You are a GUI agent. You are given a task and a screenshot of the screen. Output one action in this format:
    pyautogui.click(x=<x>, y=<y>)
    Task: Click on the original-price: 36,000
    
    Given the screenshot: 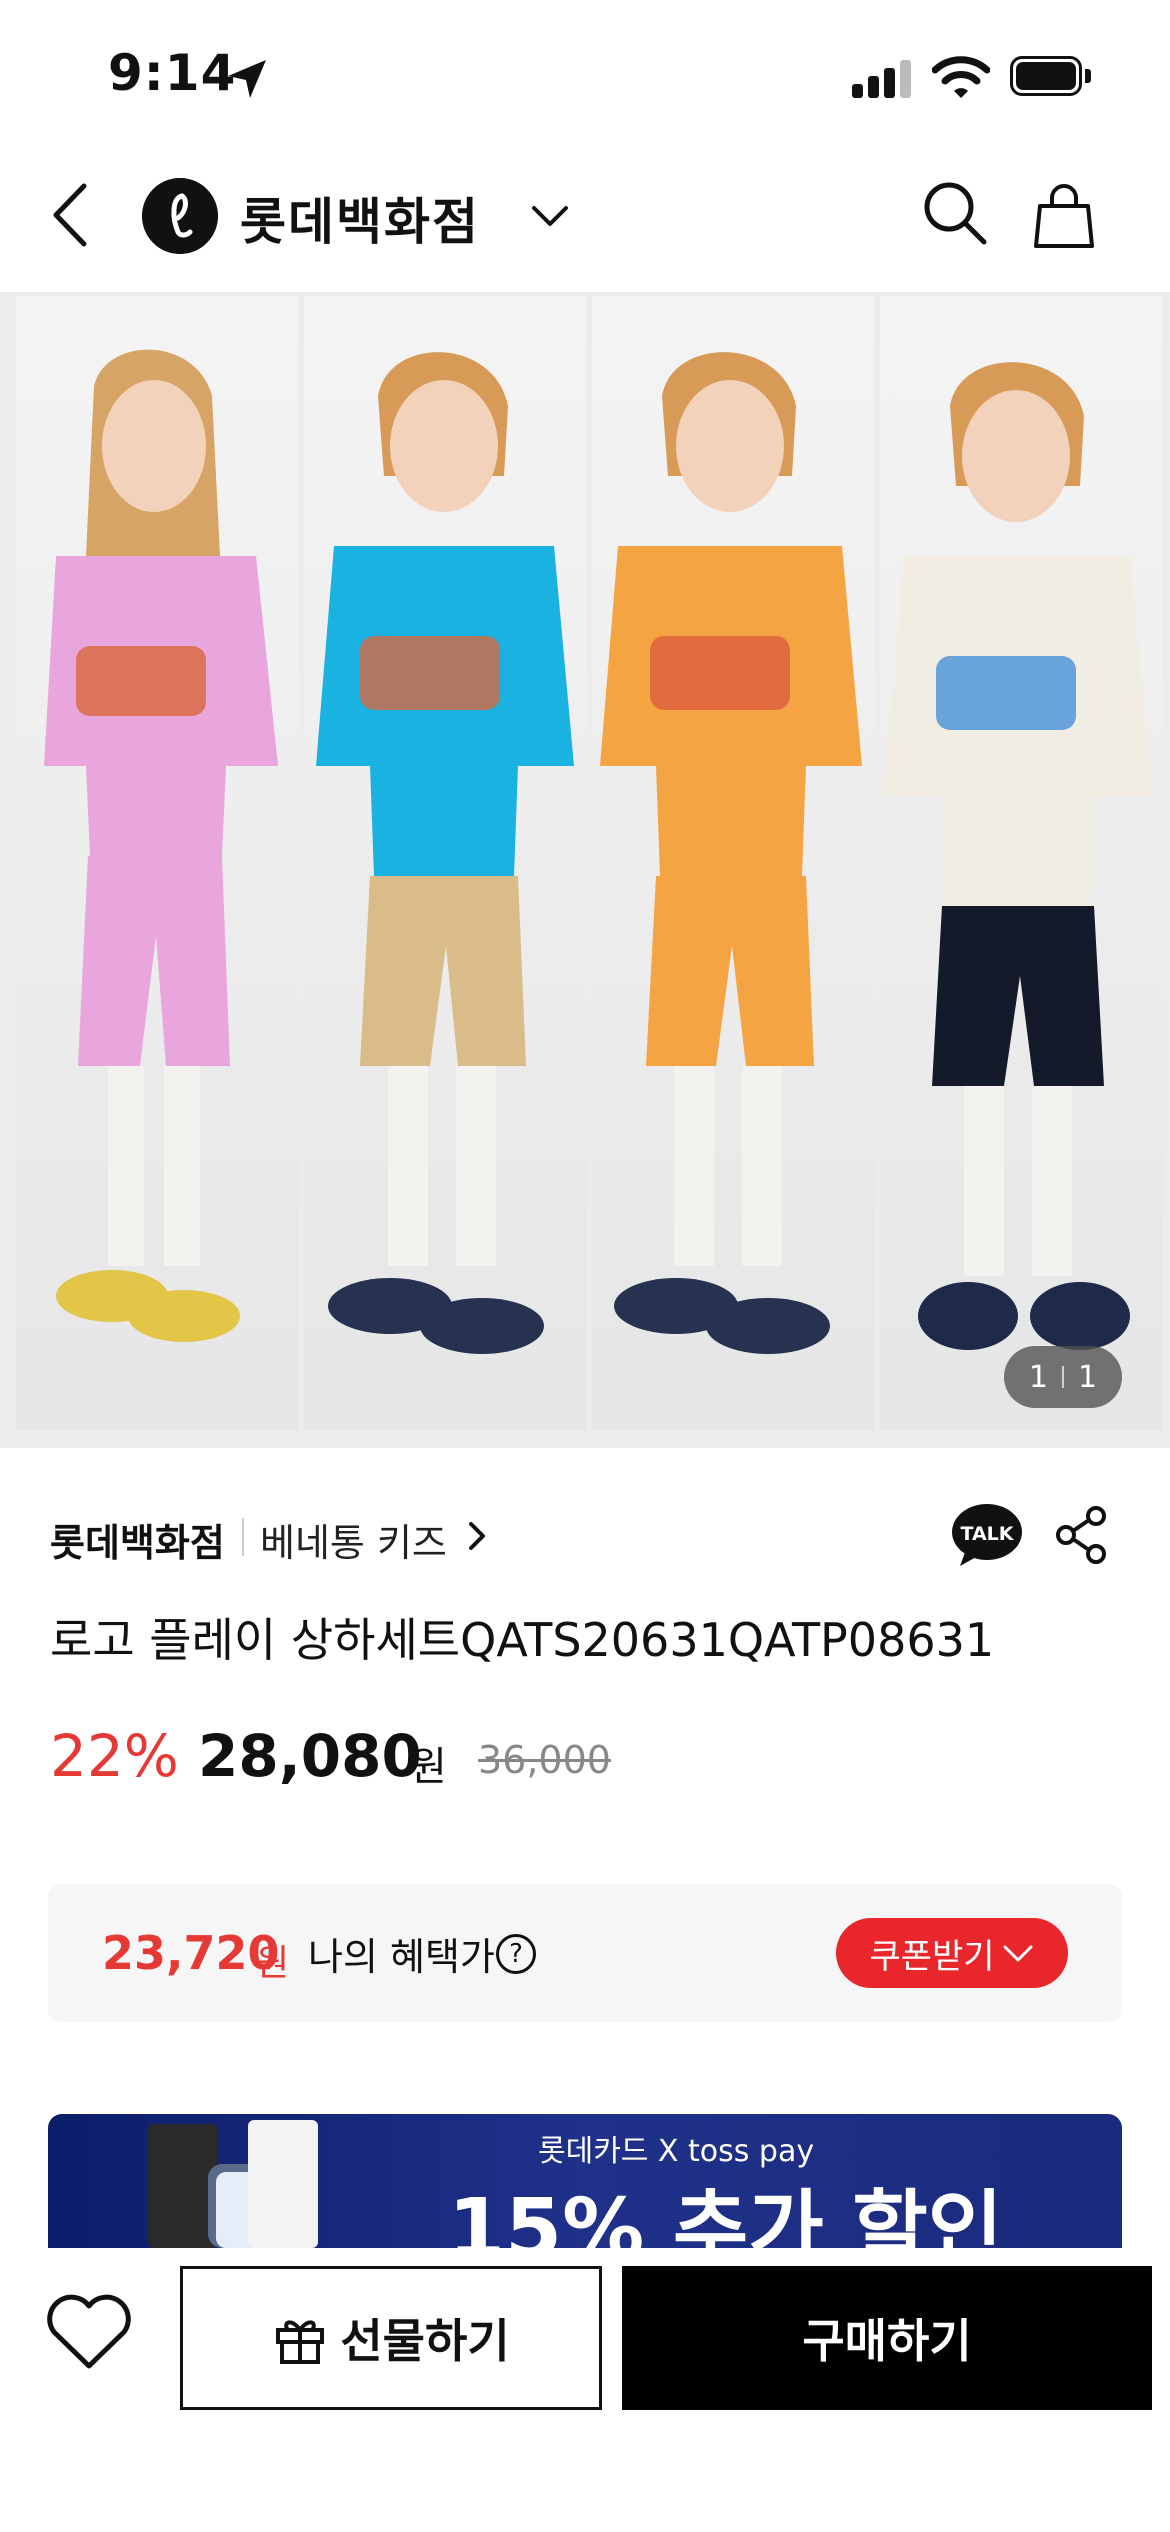 What is the action you would take?
    pyautogui.click(x=544, y=1760)
    